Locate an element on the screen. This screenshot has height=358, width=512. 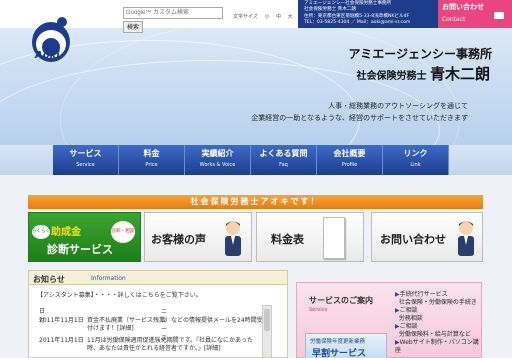
nav-item-faq: よくある質問 Faq is located at coordinates (284, 160).